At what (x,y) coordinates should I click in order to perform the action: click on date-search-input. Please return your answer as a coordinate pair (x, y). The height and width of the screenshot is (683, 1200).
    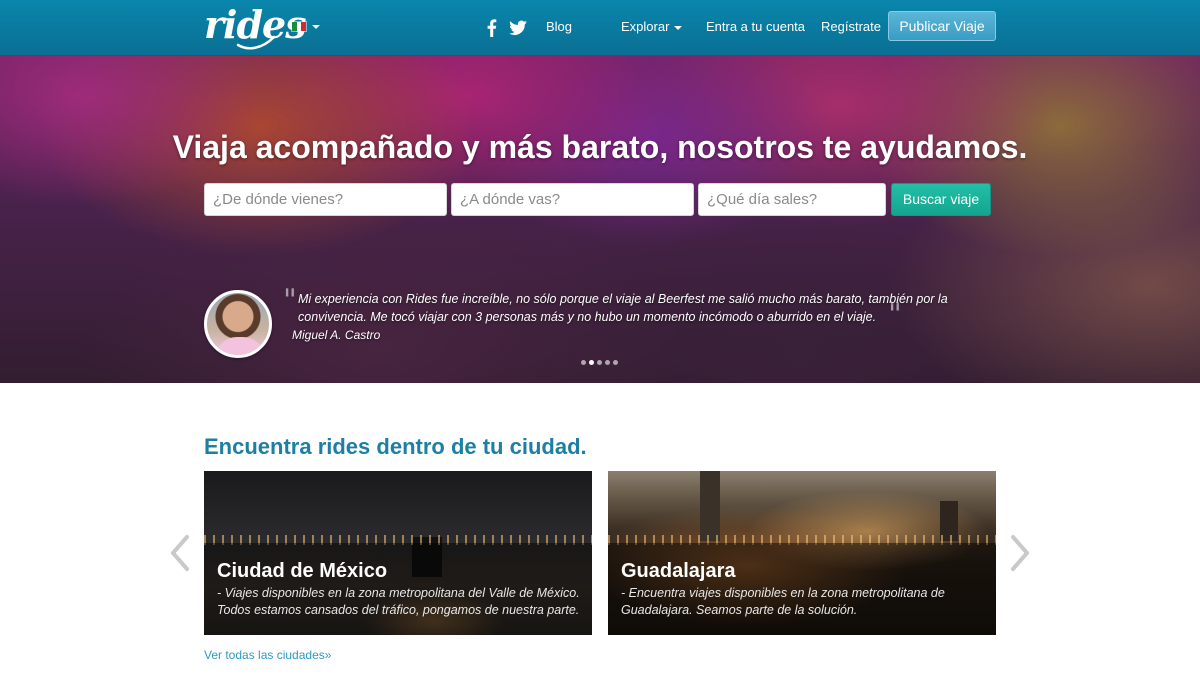
    Looking at the image, I should click on (792, 199).